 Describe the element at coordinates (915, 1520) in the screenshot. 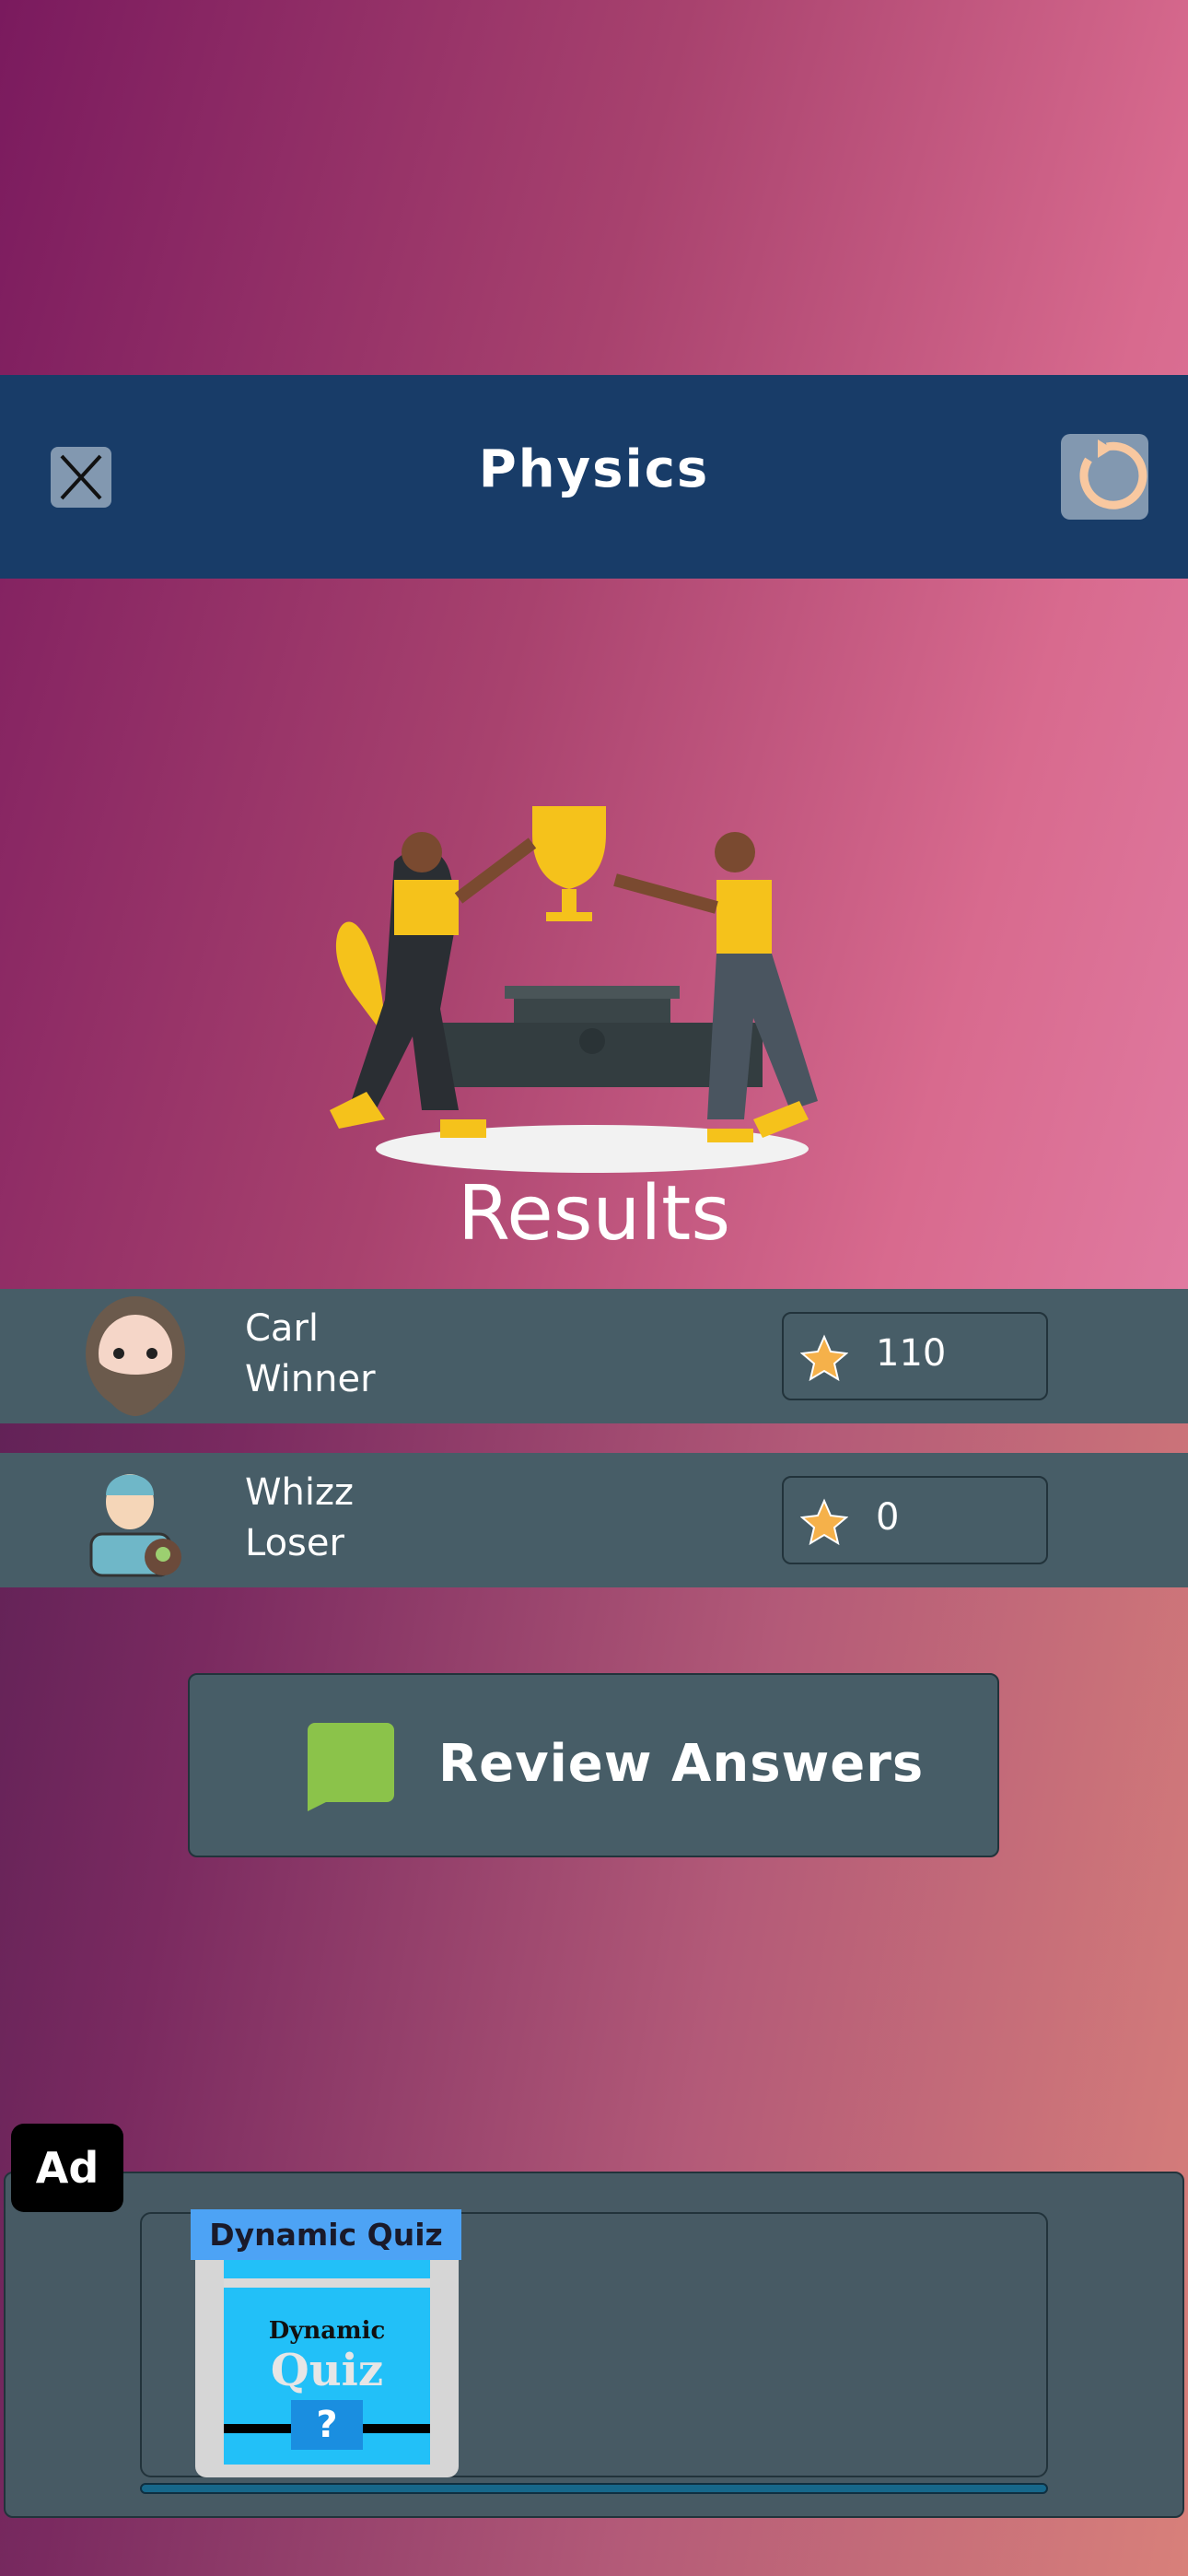

I see `score-box: 0` at that location.